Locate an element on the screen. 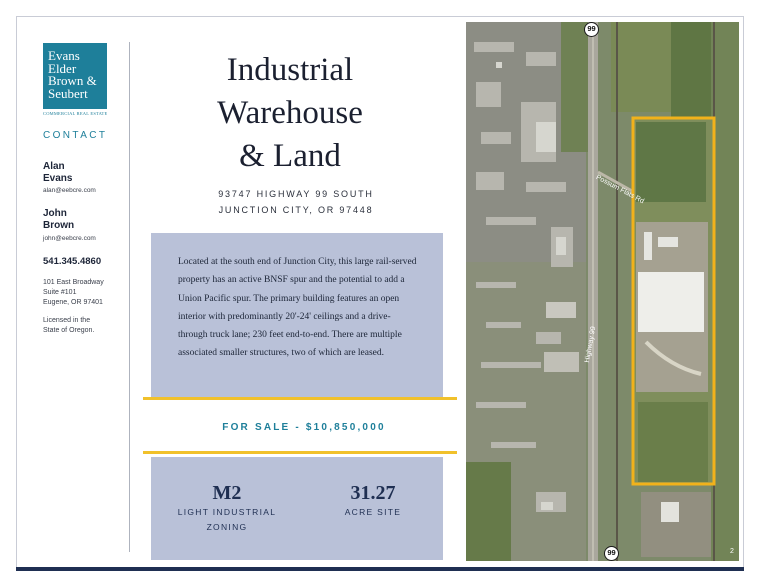 The image size is (761, 588). gold-divider-top is located at coordinates (300, 398).